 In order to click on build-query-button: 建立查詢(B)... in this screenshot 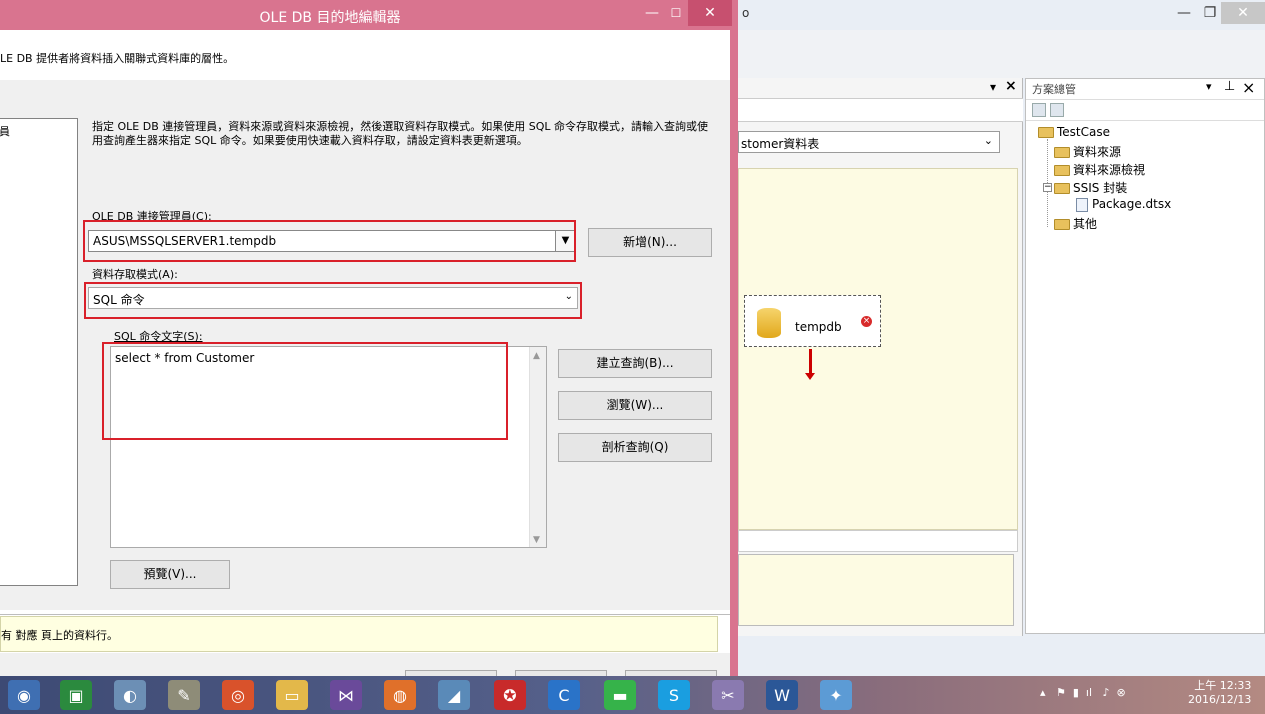, I will do `click(635, 363)`.